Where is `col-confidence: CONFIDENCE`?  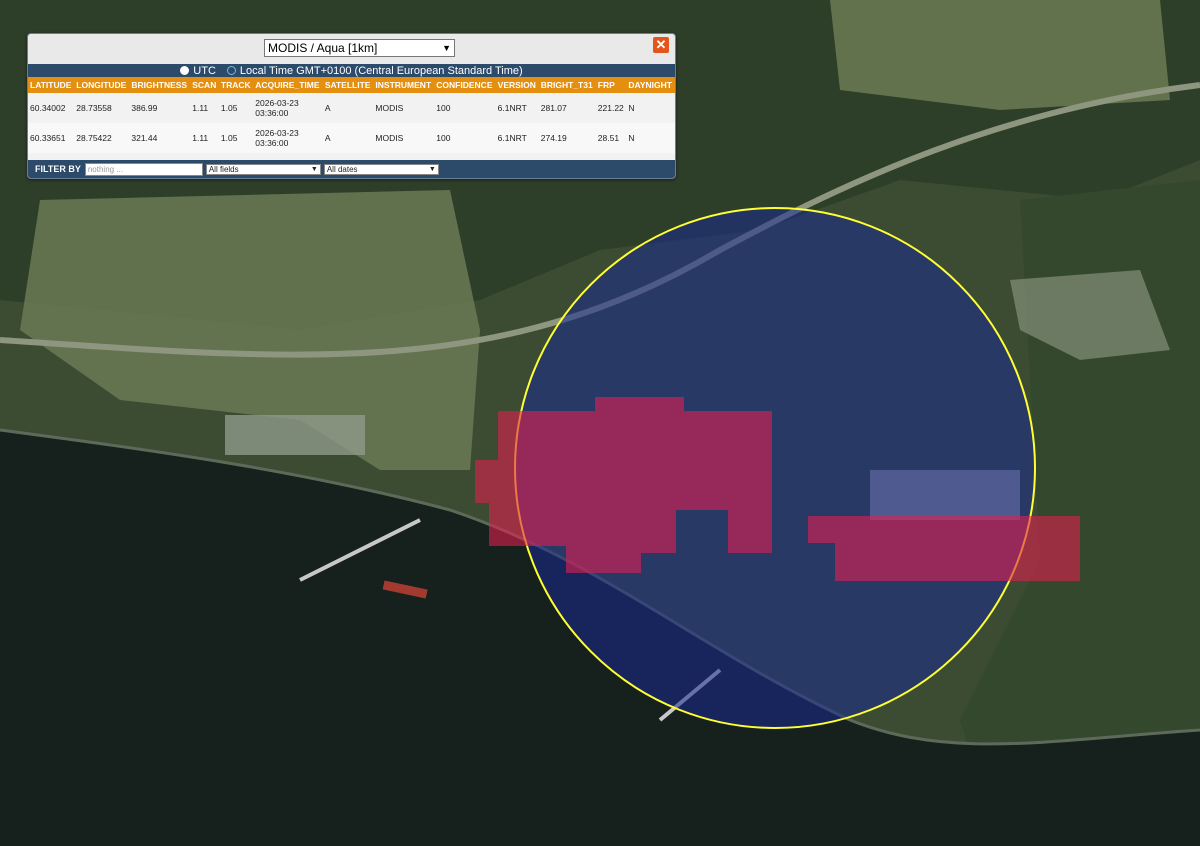
col-confidence: CONFIDENCE is located at coordinates (465, 85).